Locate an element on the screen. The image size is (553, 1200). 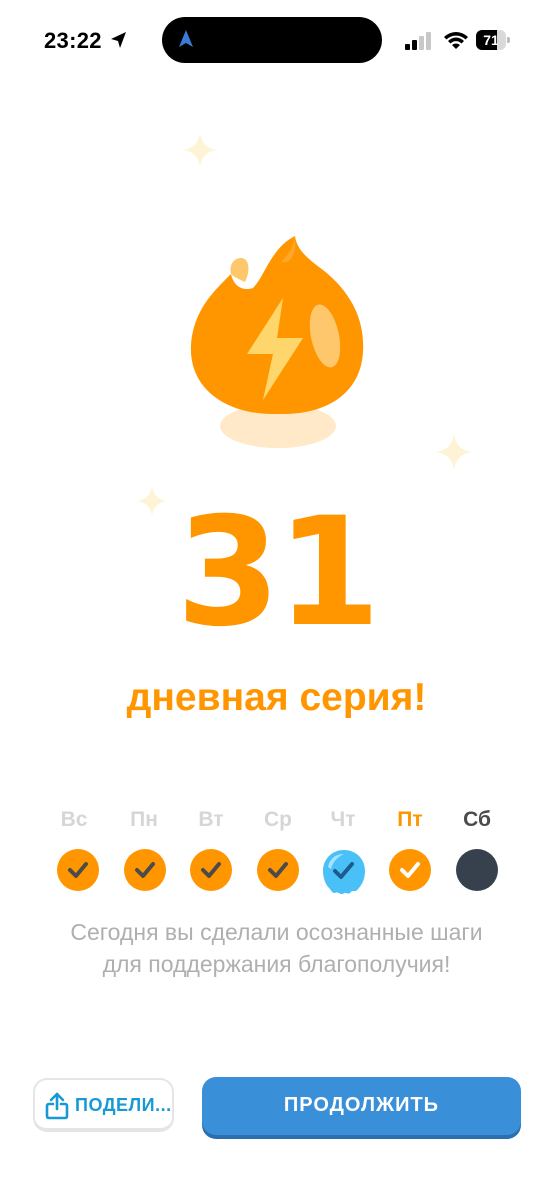
day-label-sun: Вс is located at coordinates (74, 819).